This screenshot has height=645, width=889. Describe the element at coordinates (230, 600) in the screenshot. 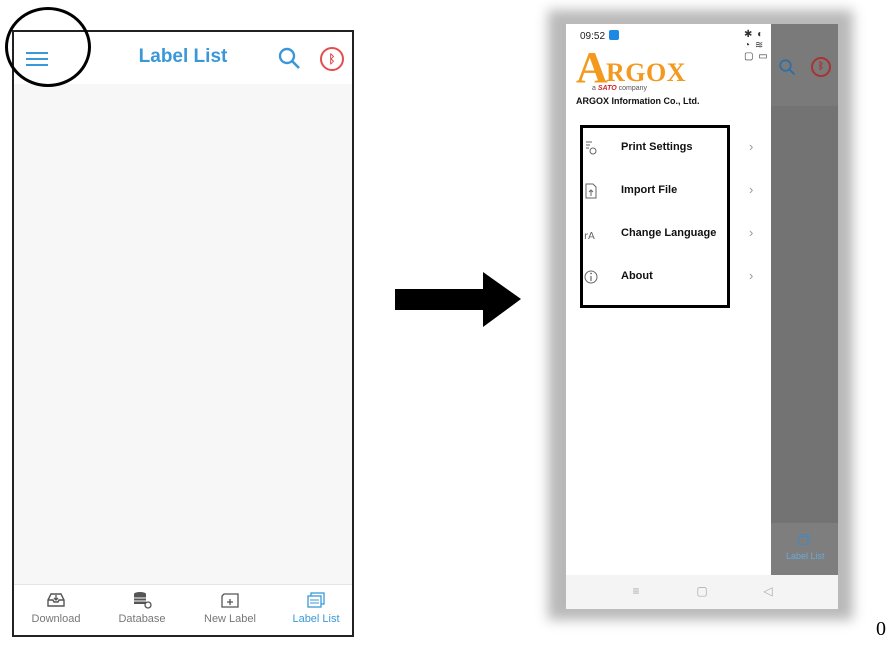

I see `new-label-icon` at that location.